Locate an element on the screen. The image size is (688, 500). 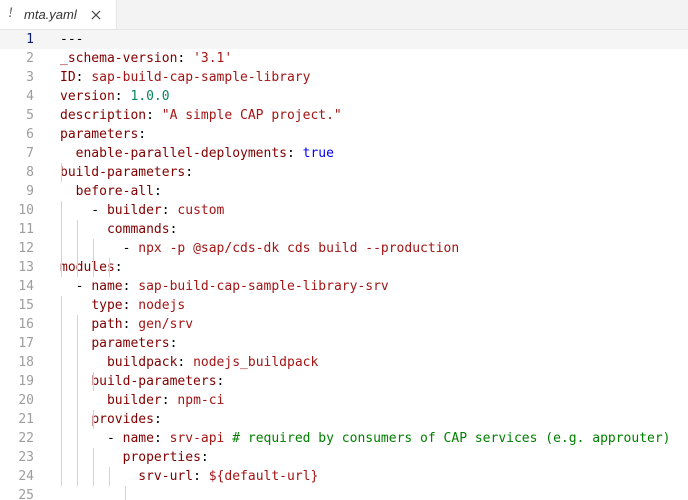
code-line: 11 commands: is located at coordinates (344, 229).